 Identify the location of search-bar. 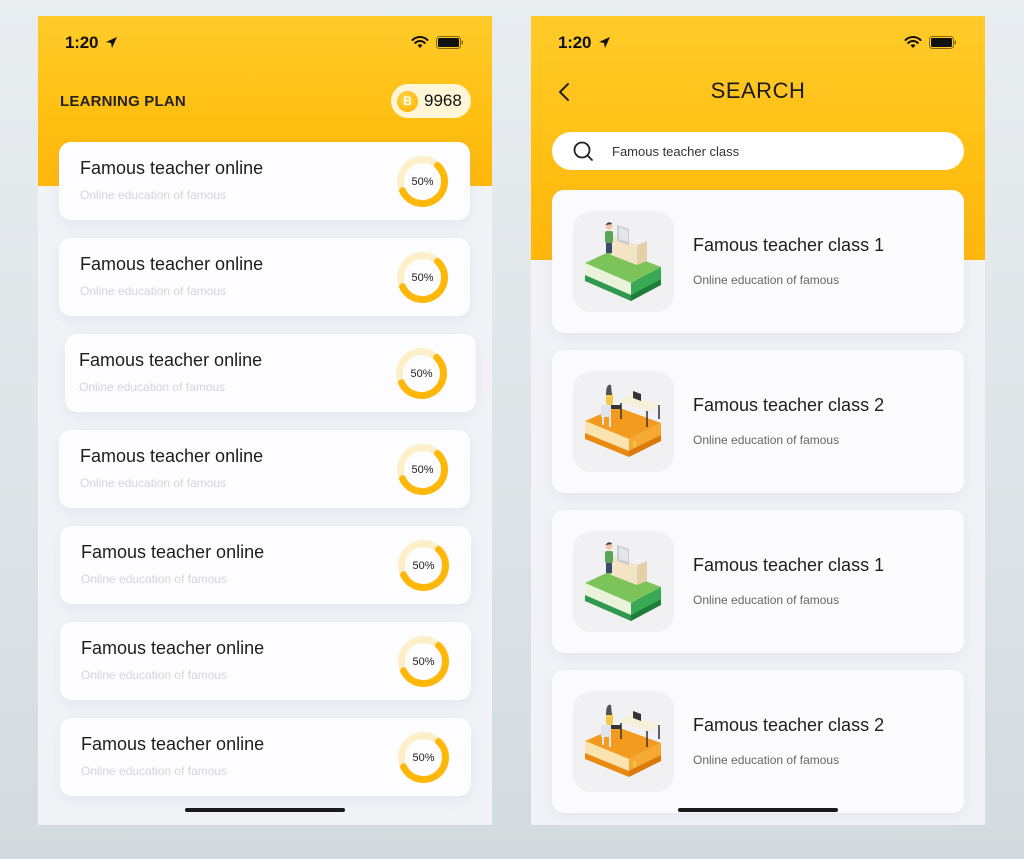
(758, 151).